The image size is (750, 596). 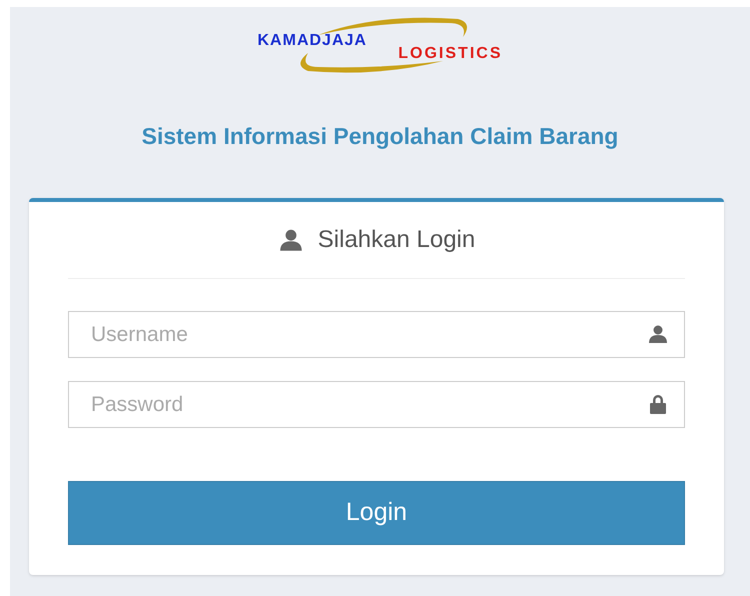 What do you see at coordinates (397, 240) in the screenshot?
I see `login-heading: Silahkan Login` at bounding box center [397, 240].